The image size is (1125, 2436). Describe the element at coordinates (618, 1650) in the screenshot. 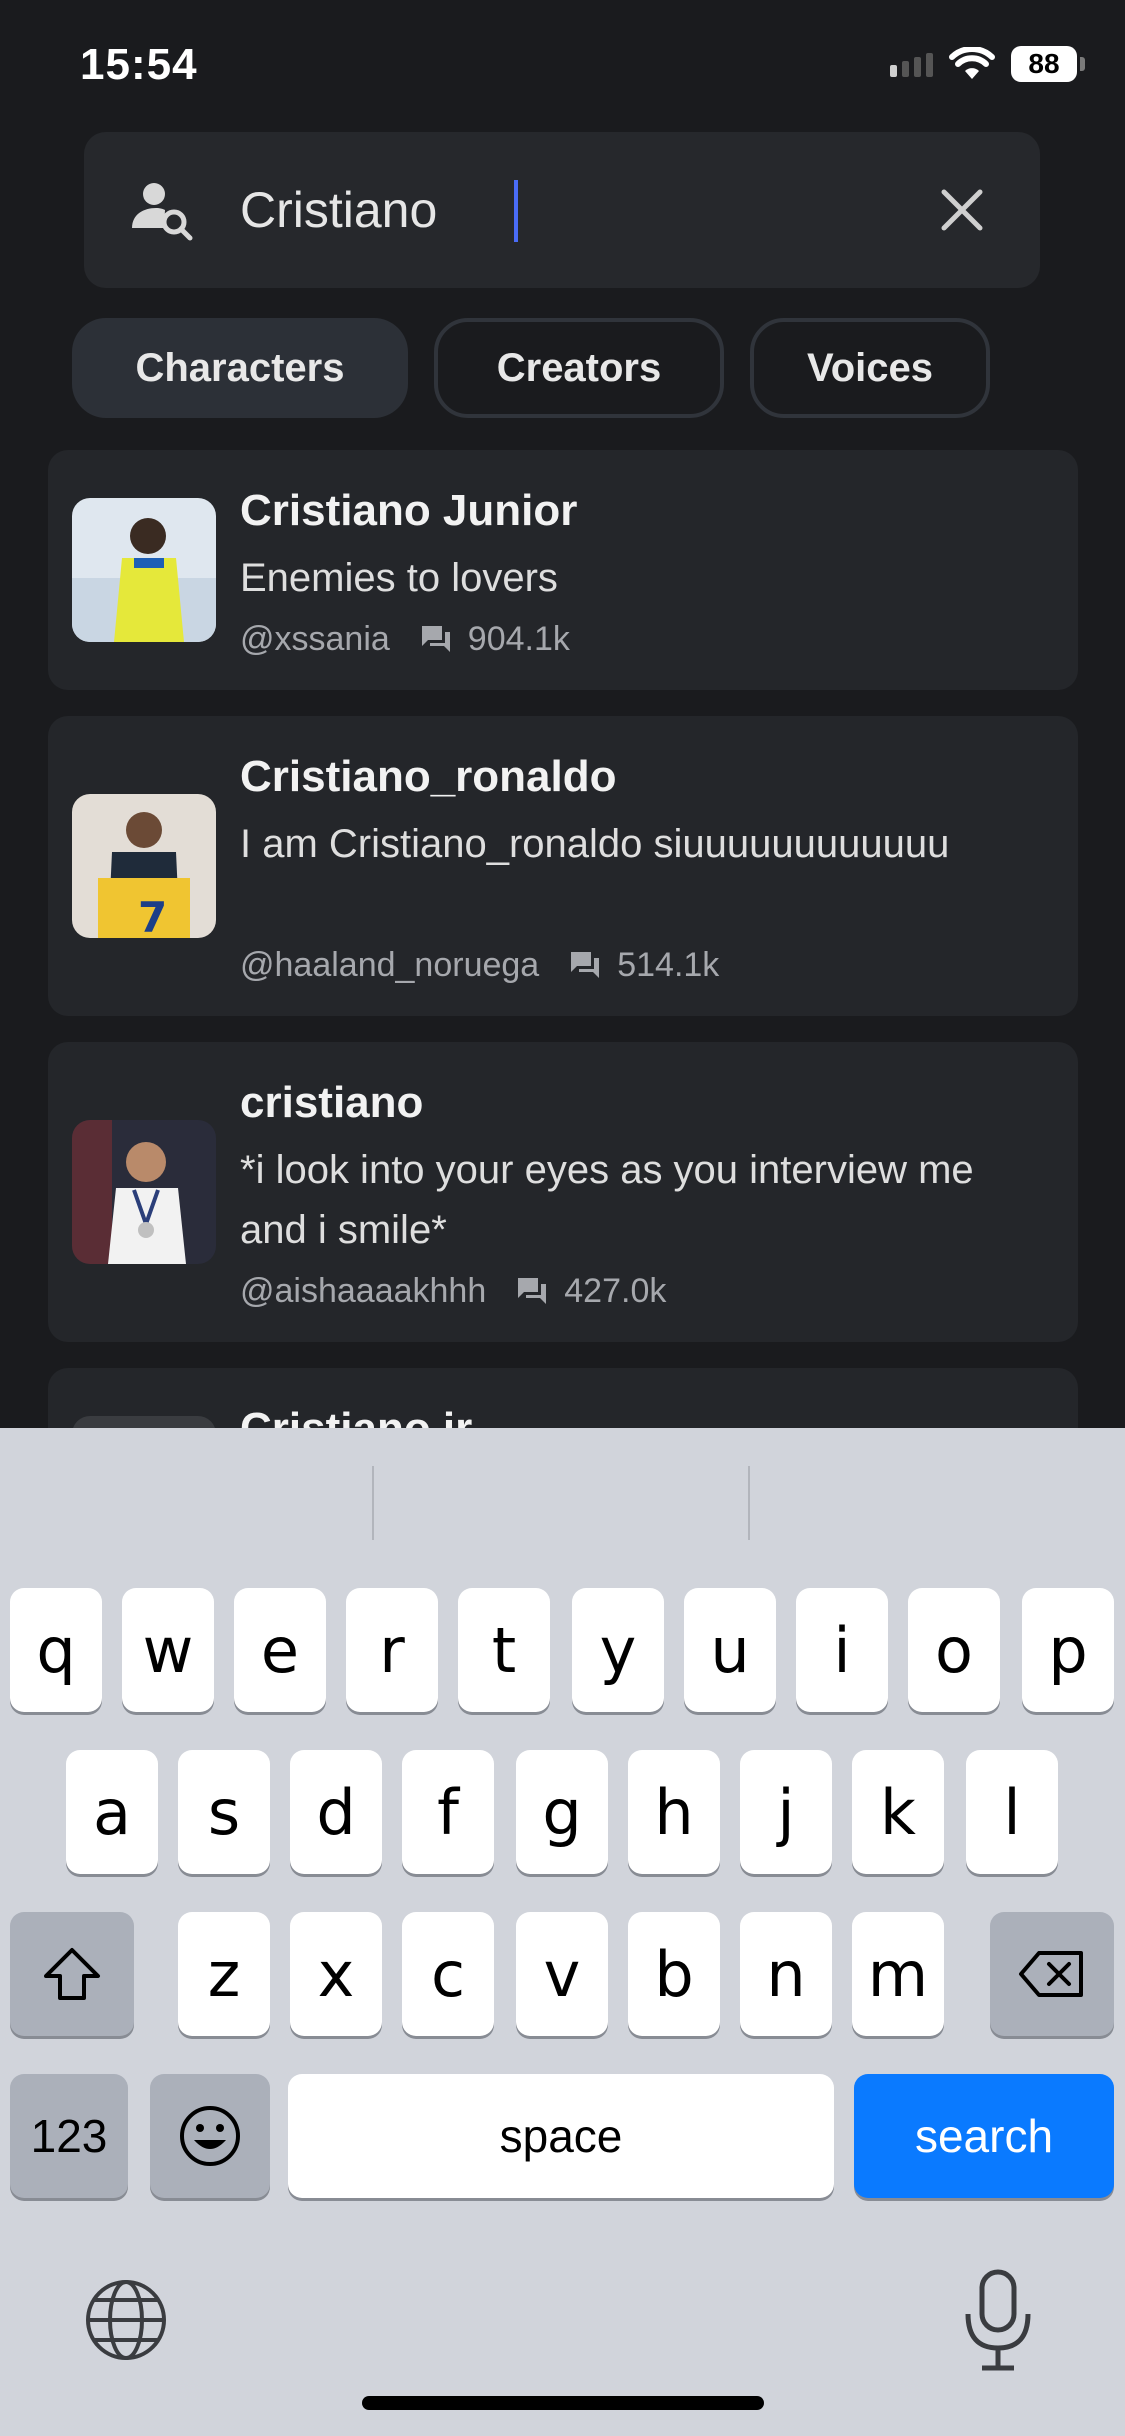

I see `key-y: y` at that location.